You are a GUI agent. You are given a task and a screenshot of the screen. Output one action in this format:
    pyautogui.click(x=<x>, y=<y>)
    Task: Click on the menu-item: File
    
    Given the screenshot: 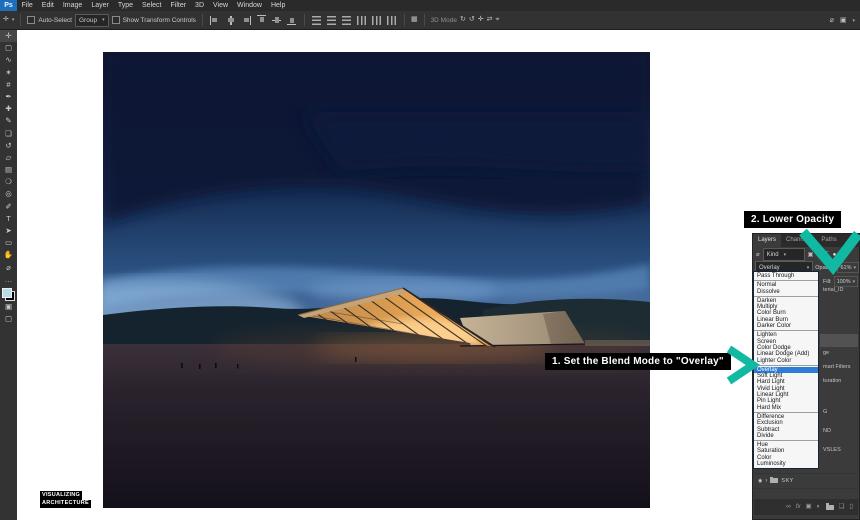 What is the action you would take?
    pyautogui.click(x=27, y=5)
    